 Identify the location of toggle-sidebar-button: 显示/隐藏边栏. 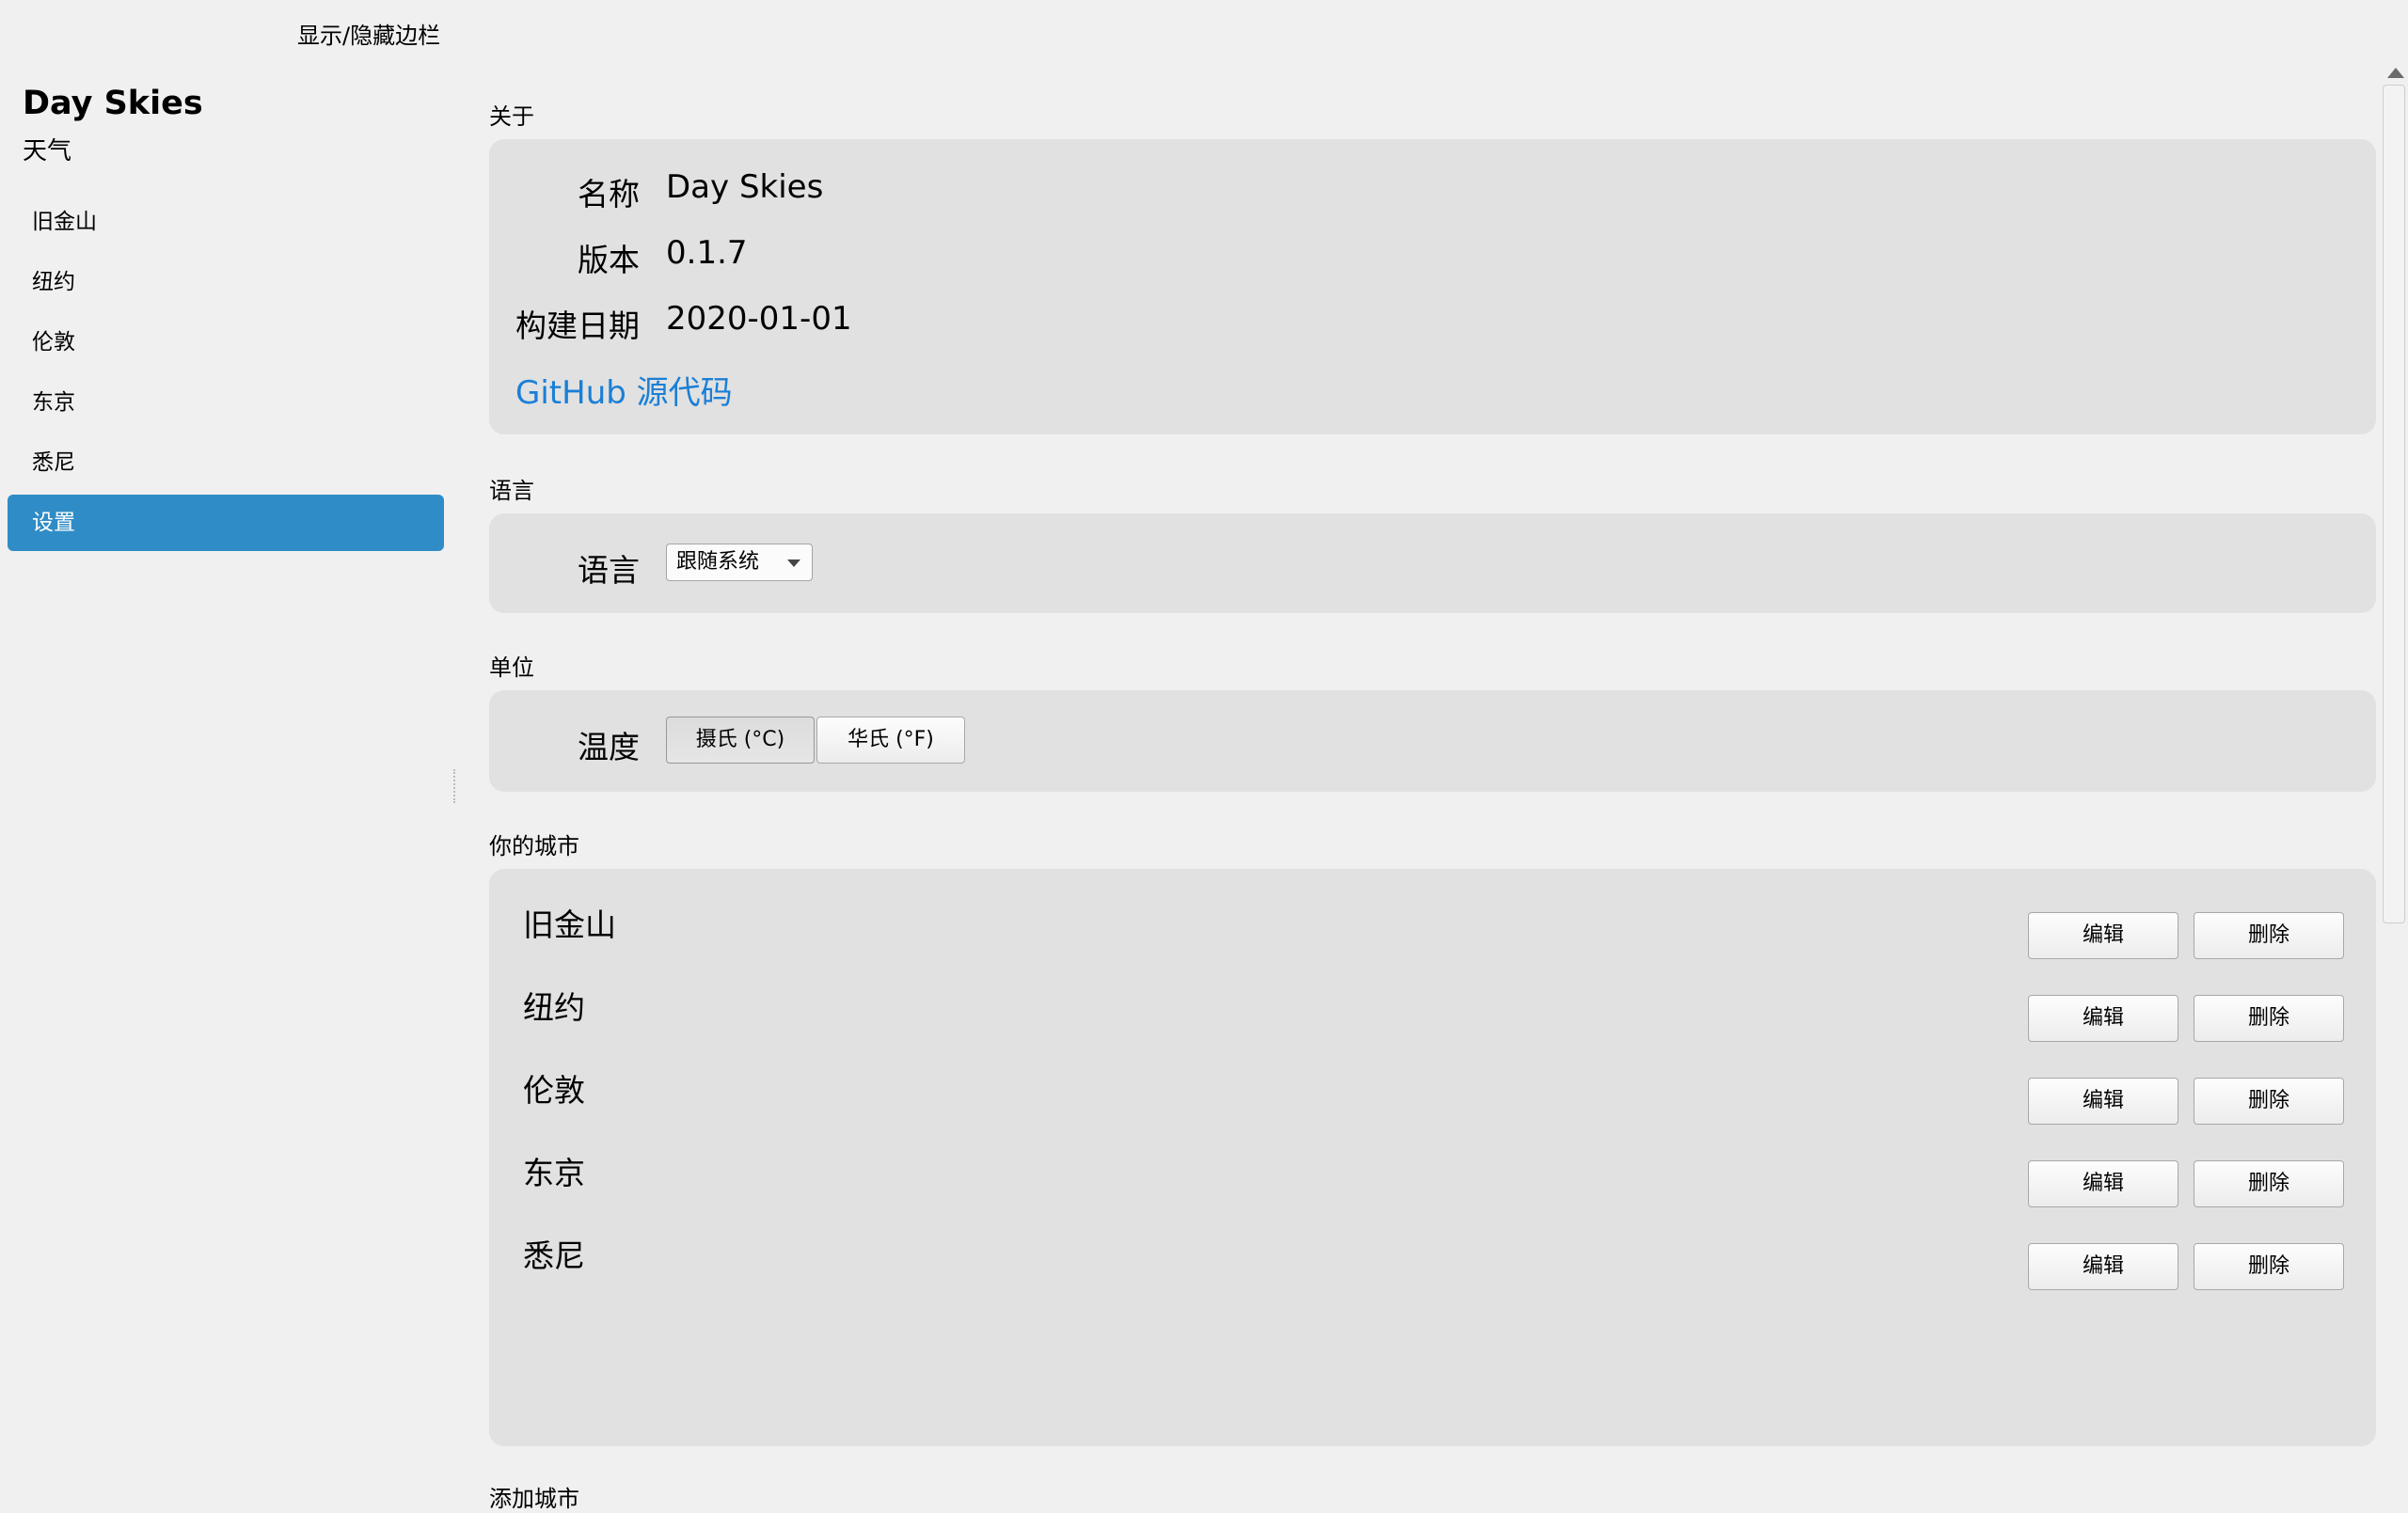
(369, 33).